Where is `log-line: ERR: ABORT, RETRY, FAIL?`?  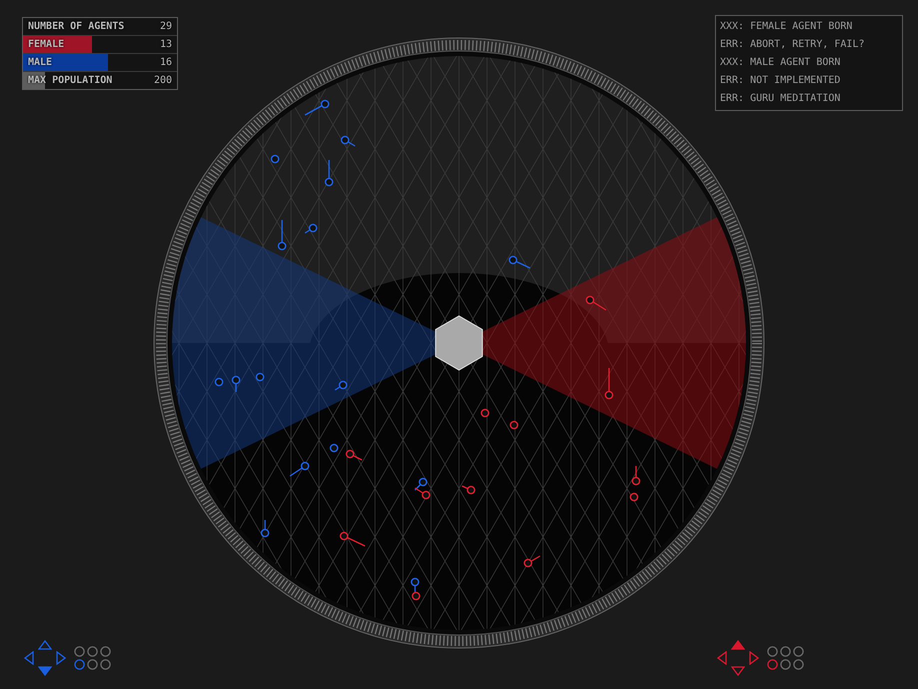 log-line: ERR: ABORT, RETRY, FAIL? is located at coordinates (793, 45).